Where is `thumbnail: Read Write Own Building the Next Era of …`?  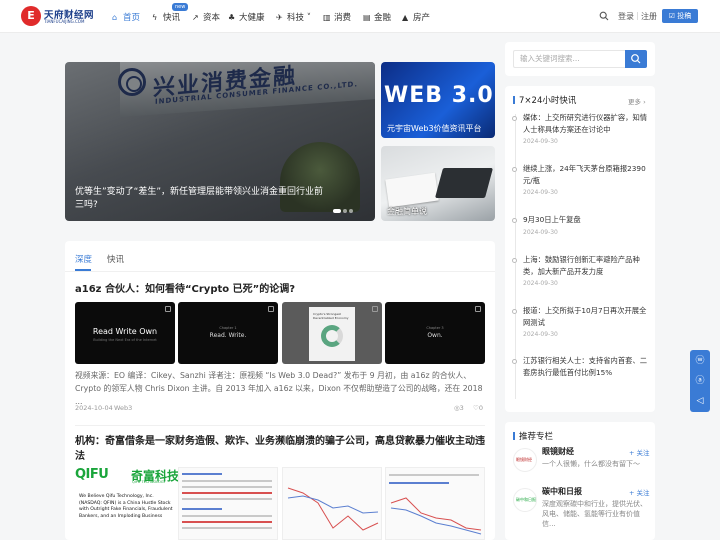
thumbnail: Read Write Own Building the Next Era of … is located at coordinates (125, 333).